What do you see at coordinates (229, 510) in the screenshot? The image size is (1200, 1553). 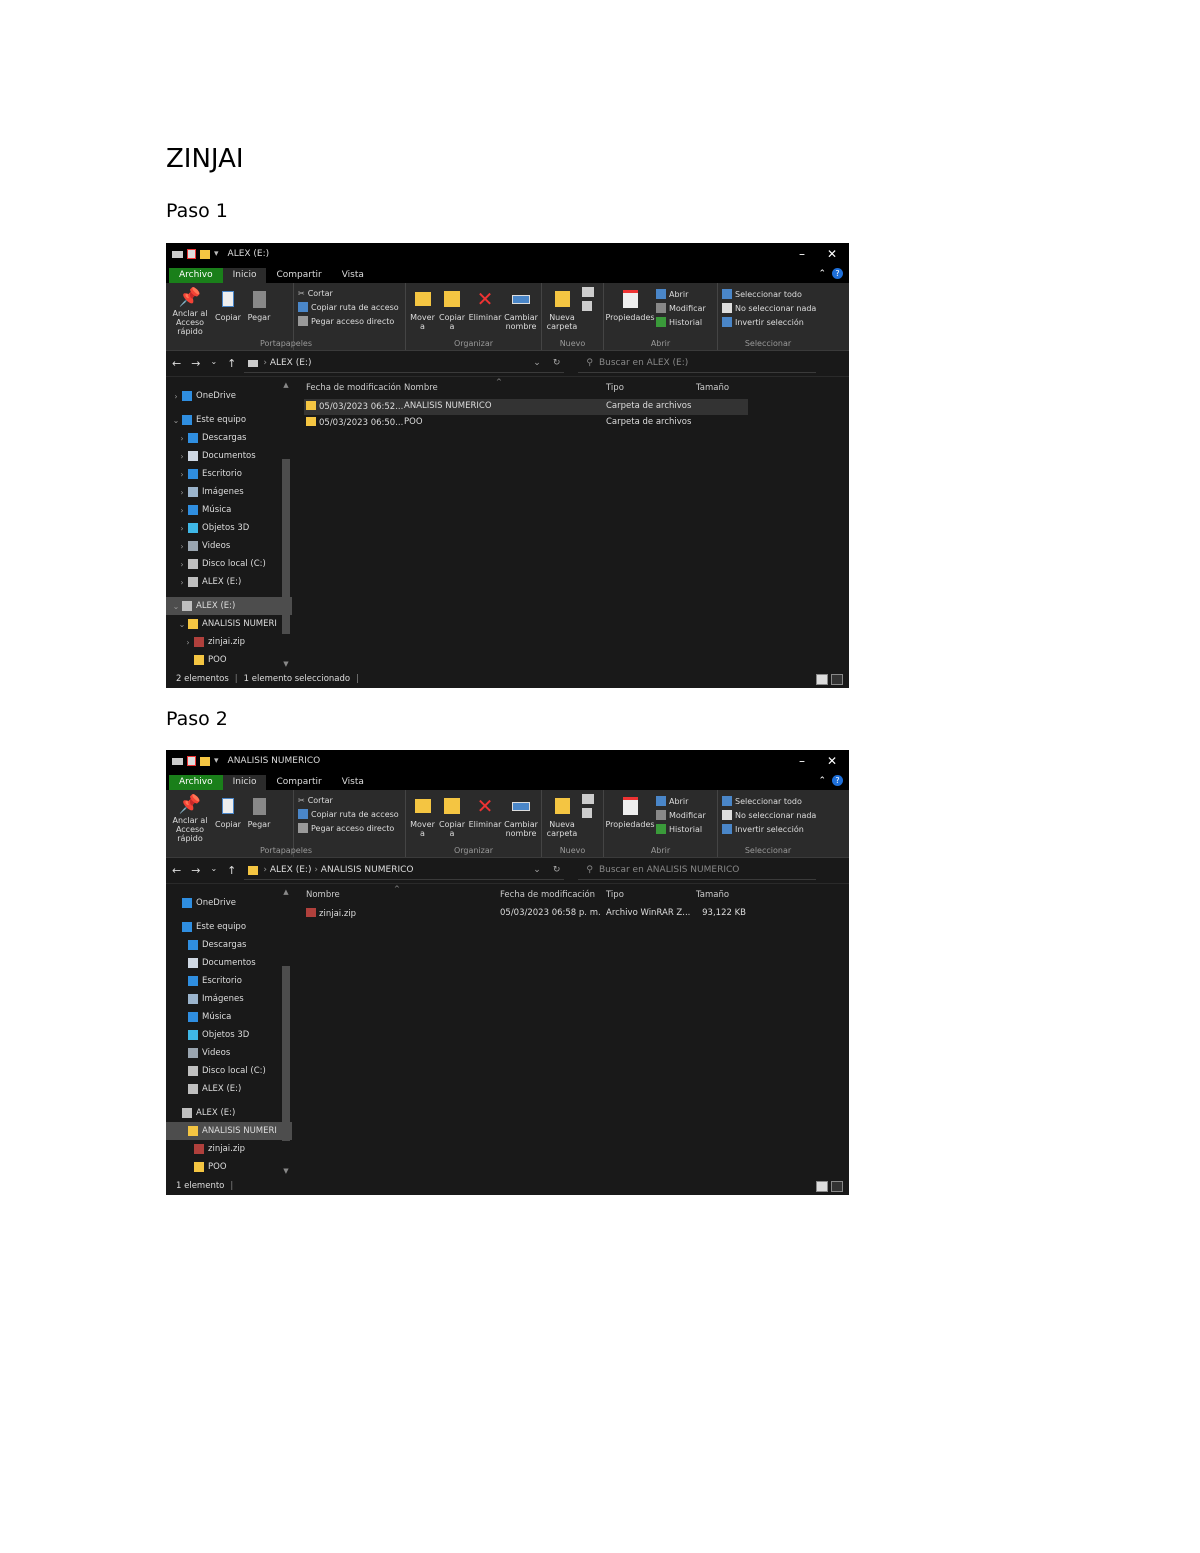 I see `nav-item: › Música` at bounding box center [229, 510].